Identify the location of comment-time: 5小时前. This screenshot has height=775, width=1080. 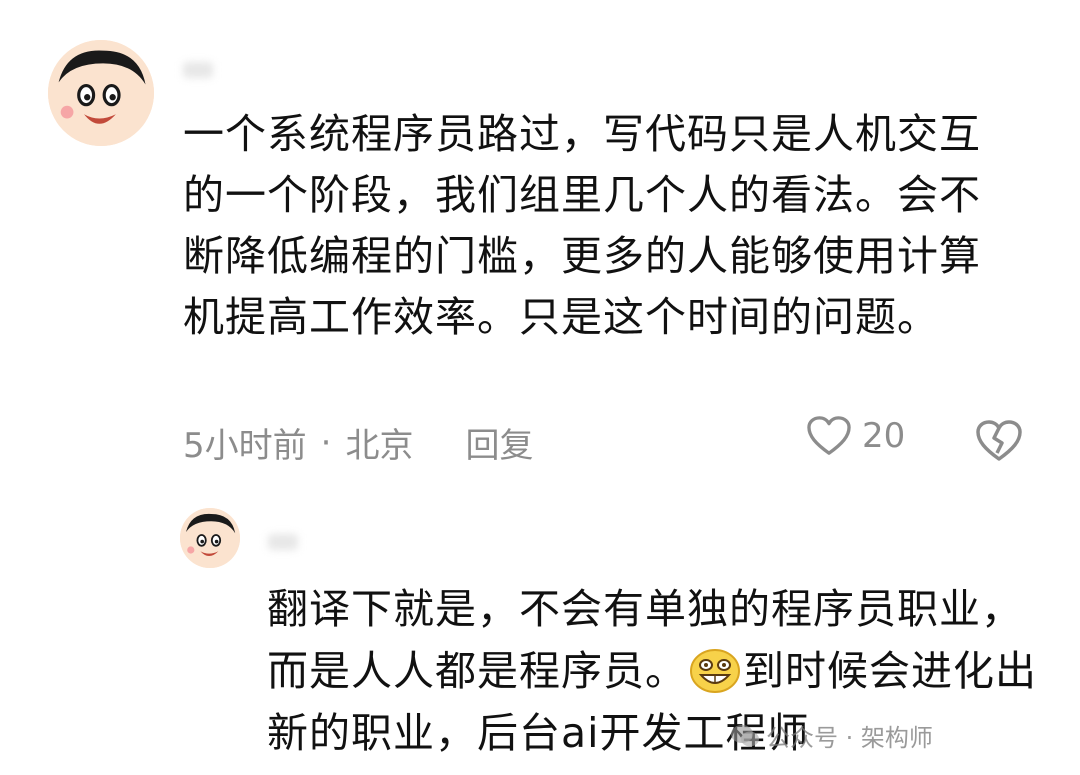
(245, 446).